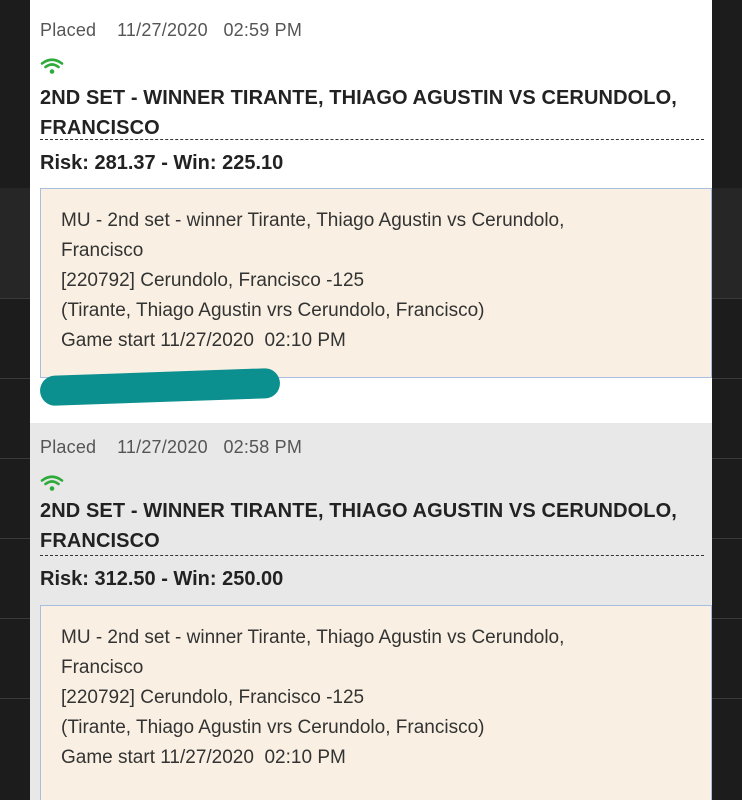 The image size is (742, 800). Describe the element at coordinates (162, 579) in the screenshot. I see `risk-win-summary: Risk: 312.50 - Win: 250.00` at that location.